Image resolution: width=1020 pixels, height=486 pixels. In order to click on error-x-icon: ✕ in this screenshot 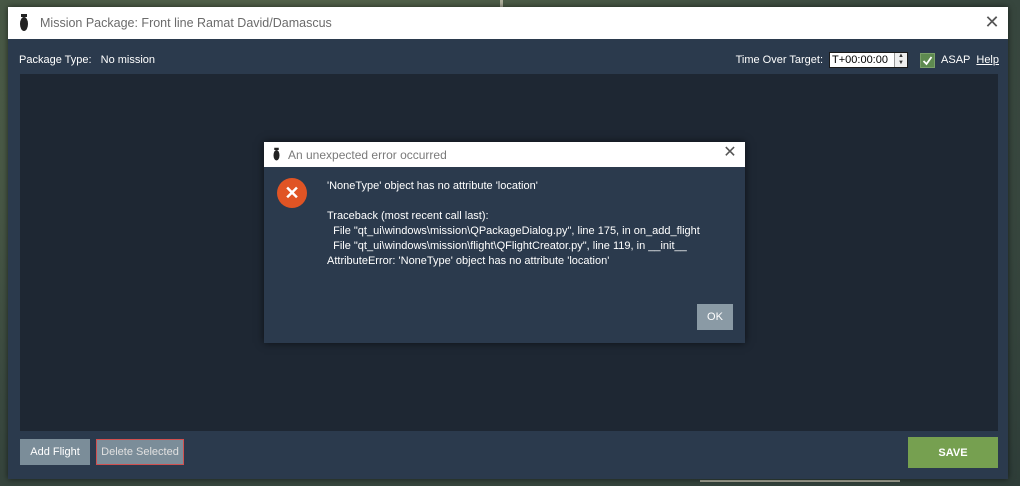, I will do `click(292, 193)`.